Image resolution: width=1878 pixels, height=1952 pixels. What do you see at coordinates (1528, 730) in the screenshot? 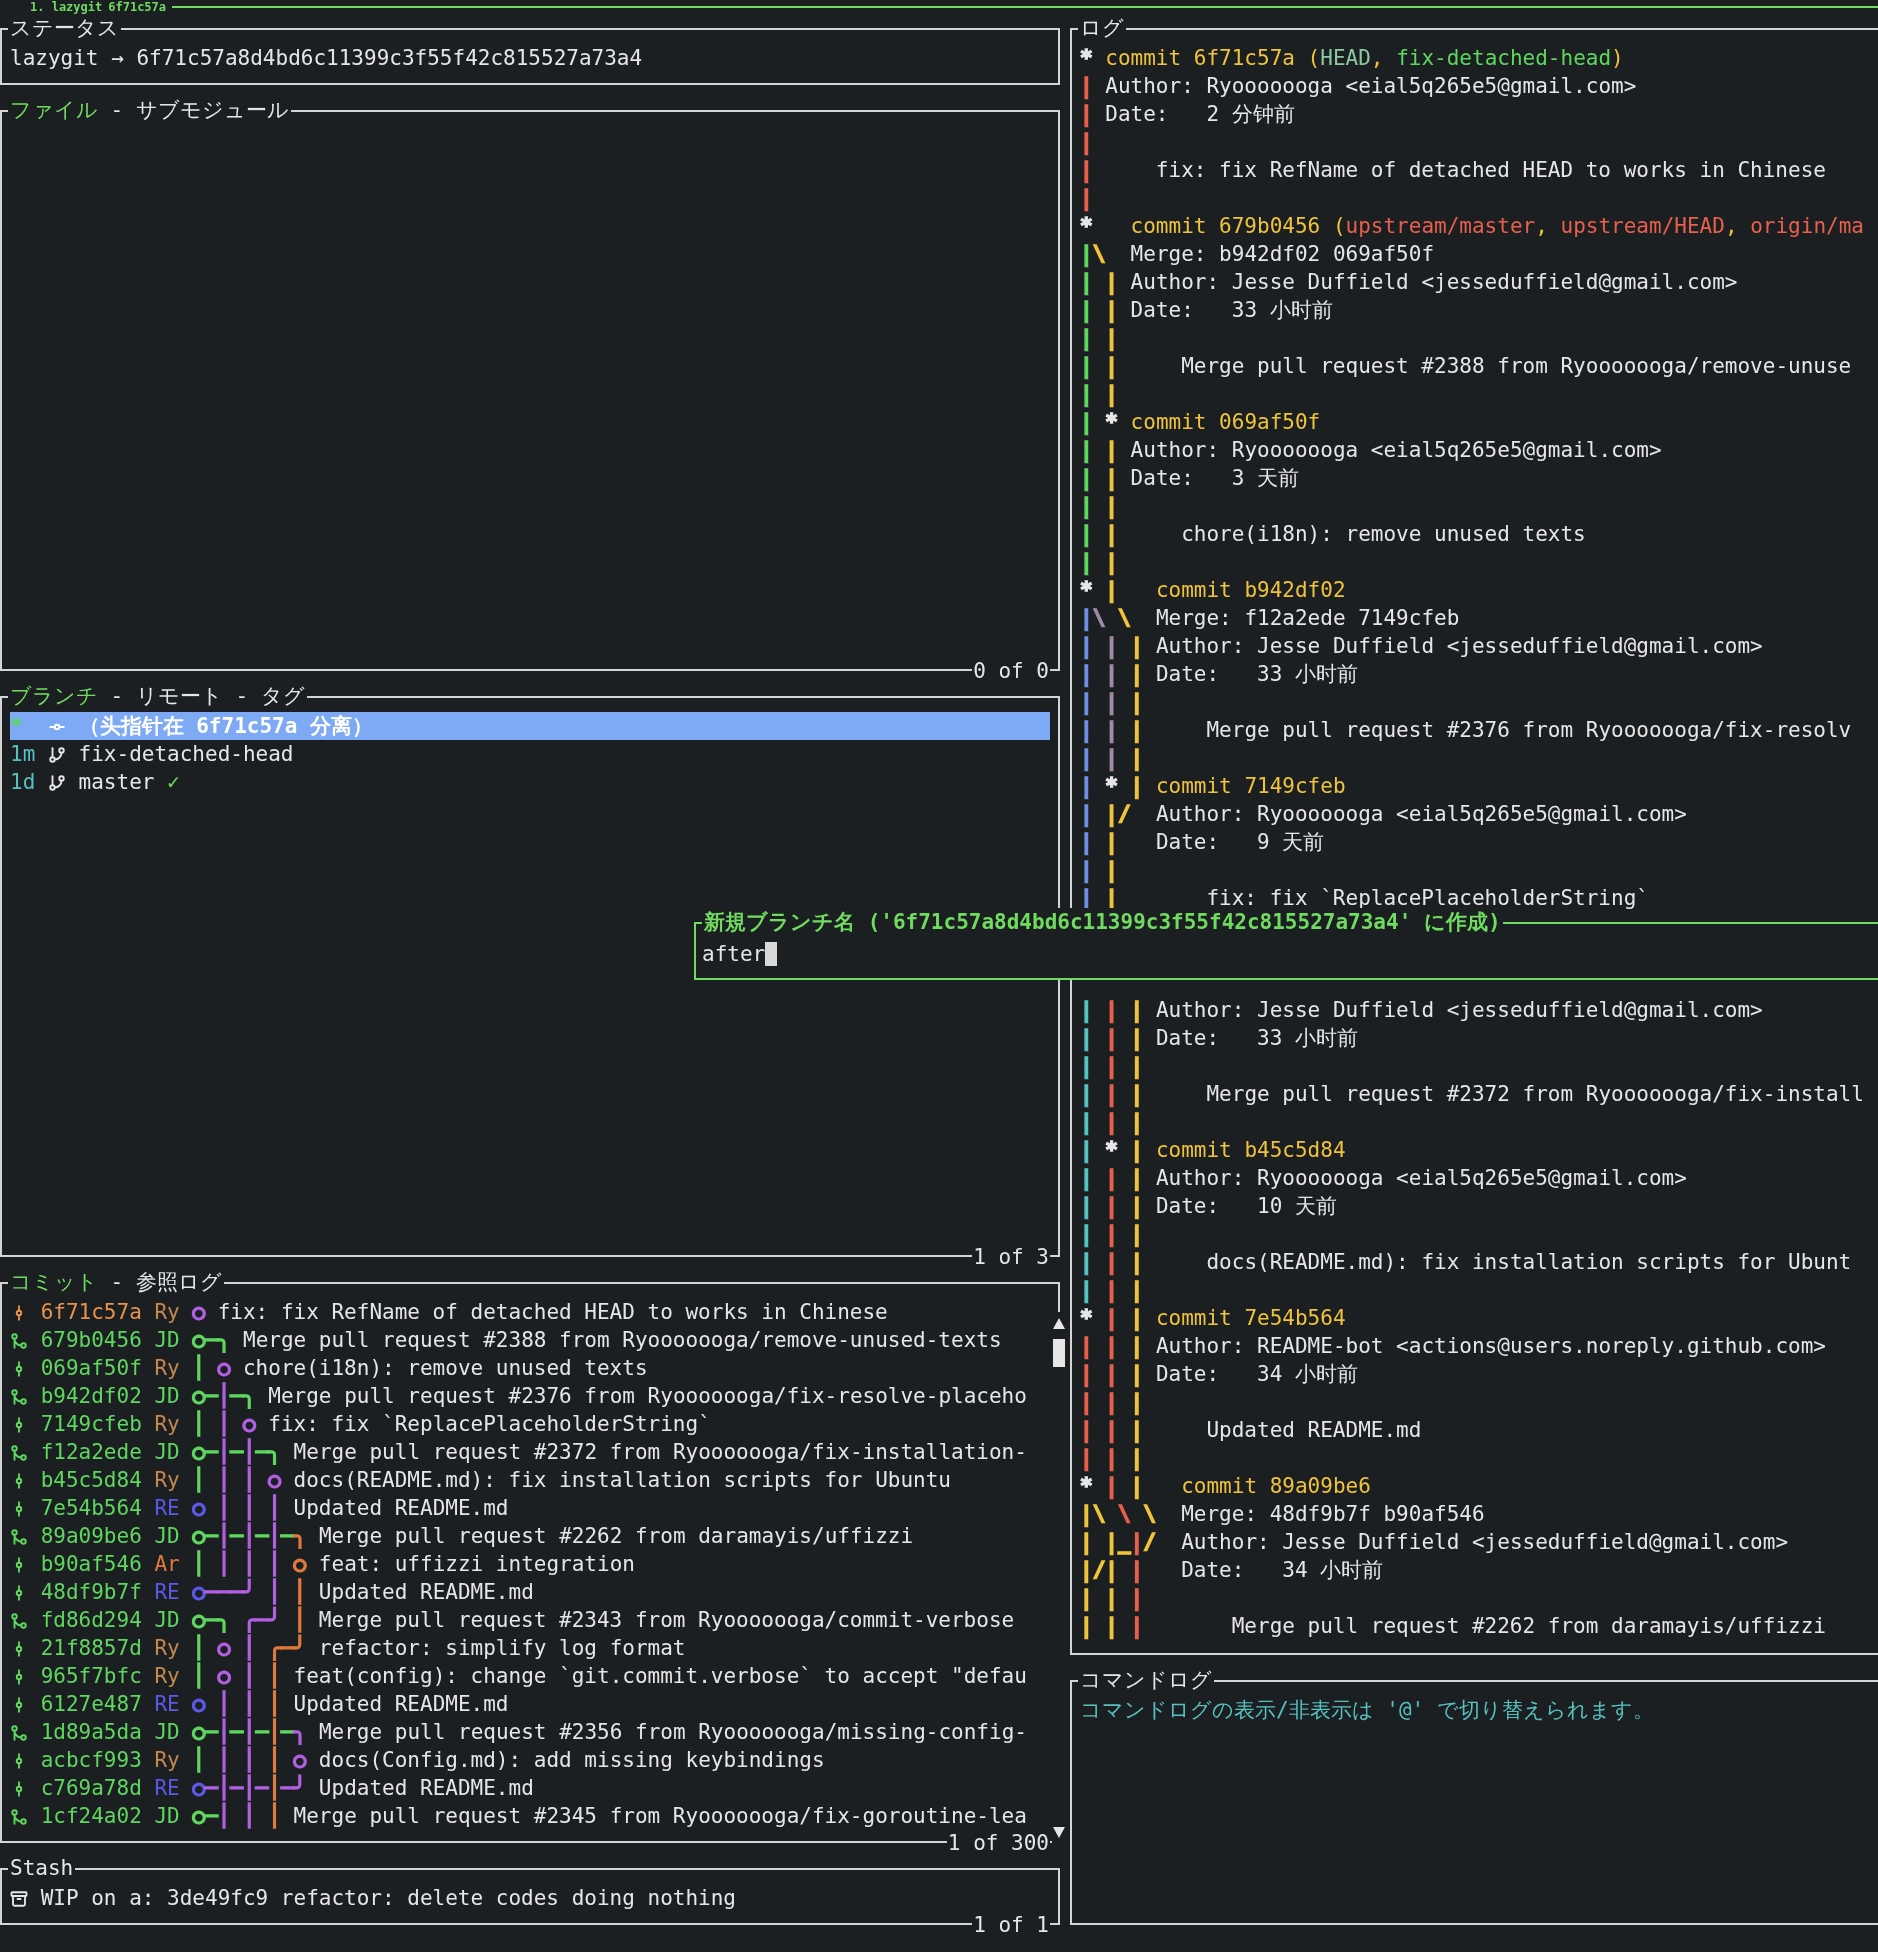
I see `commit-message: Merge pull request #2376 from Ryooooooga/fix-resolv` at bounding box center [1528, 730].